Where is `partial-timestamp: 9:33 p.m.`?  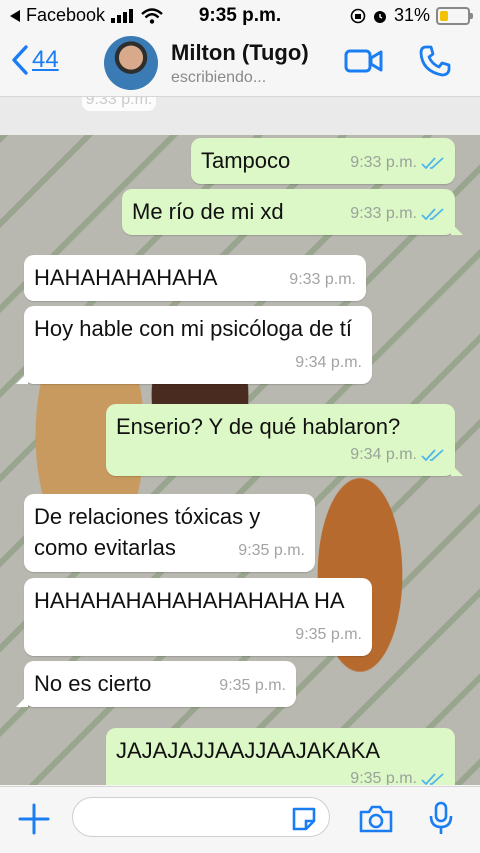 partial-timestamp: 9:33 p.m. is located at coordinates (119, 104).